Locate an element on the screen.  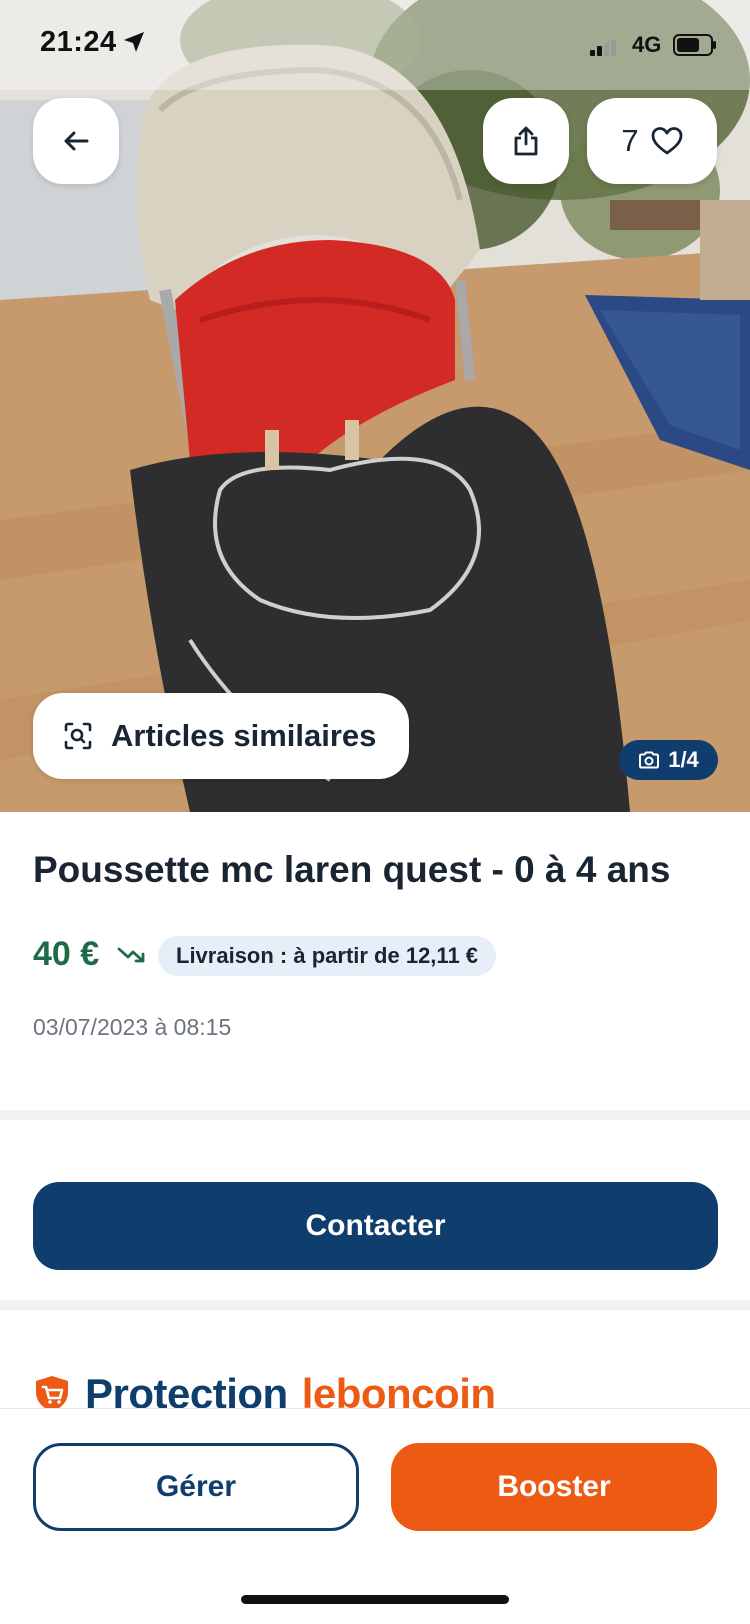
listing-title: Poussette mc laren quest - 0 à 4 ans is located at coordinates (352, 869).